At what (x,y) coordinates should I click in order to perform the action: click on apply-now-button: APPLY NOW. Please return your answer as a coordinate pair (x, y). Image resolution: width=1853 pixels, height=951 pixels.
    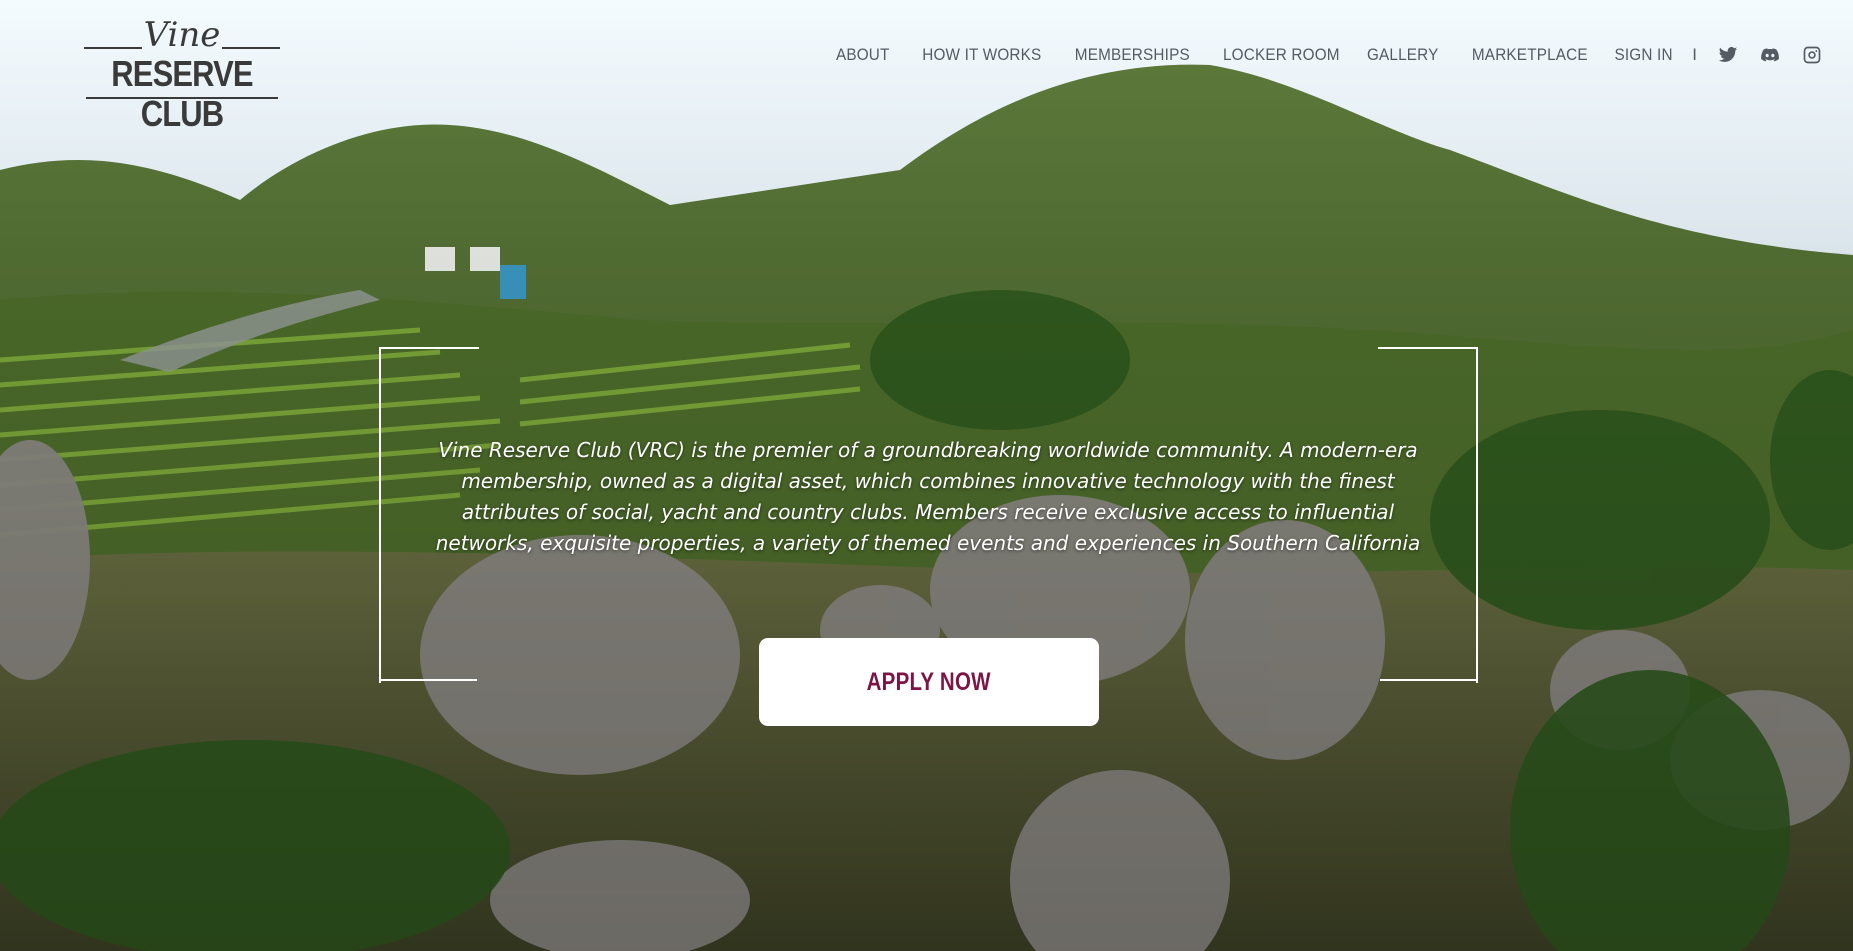
    Looking at the image, I should click on (929, 682).